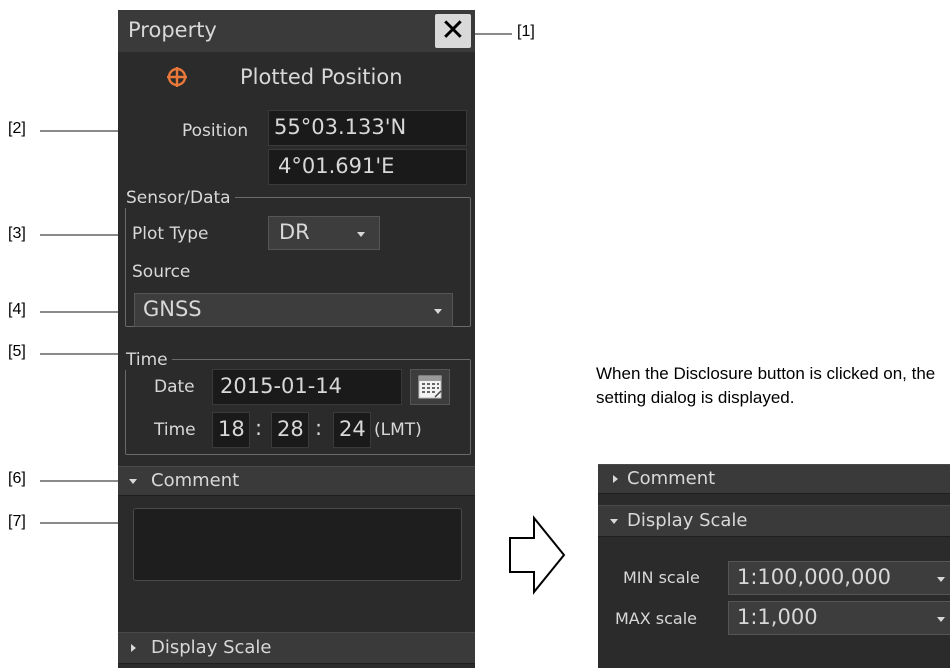 The image size is (950, 668). Describe the element at coordinates (324, 233) in the screenshot. I see `plot-type-dropdown: DR` at that location.